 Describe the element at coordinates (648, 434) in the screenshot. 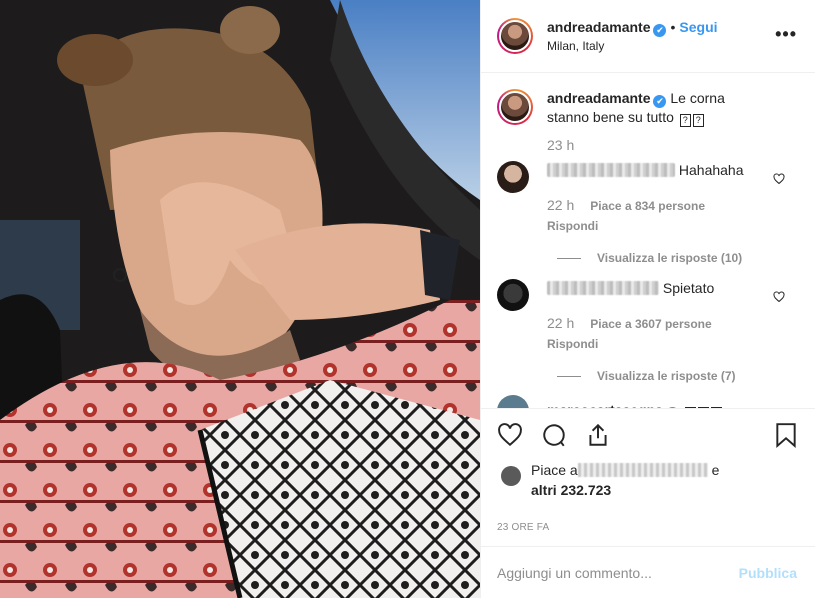

I see `action-bar` at that location.